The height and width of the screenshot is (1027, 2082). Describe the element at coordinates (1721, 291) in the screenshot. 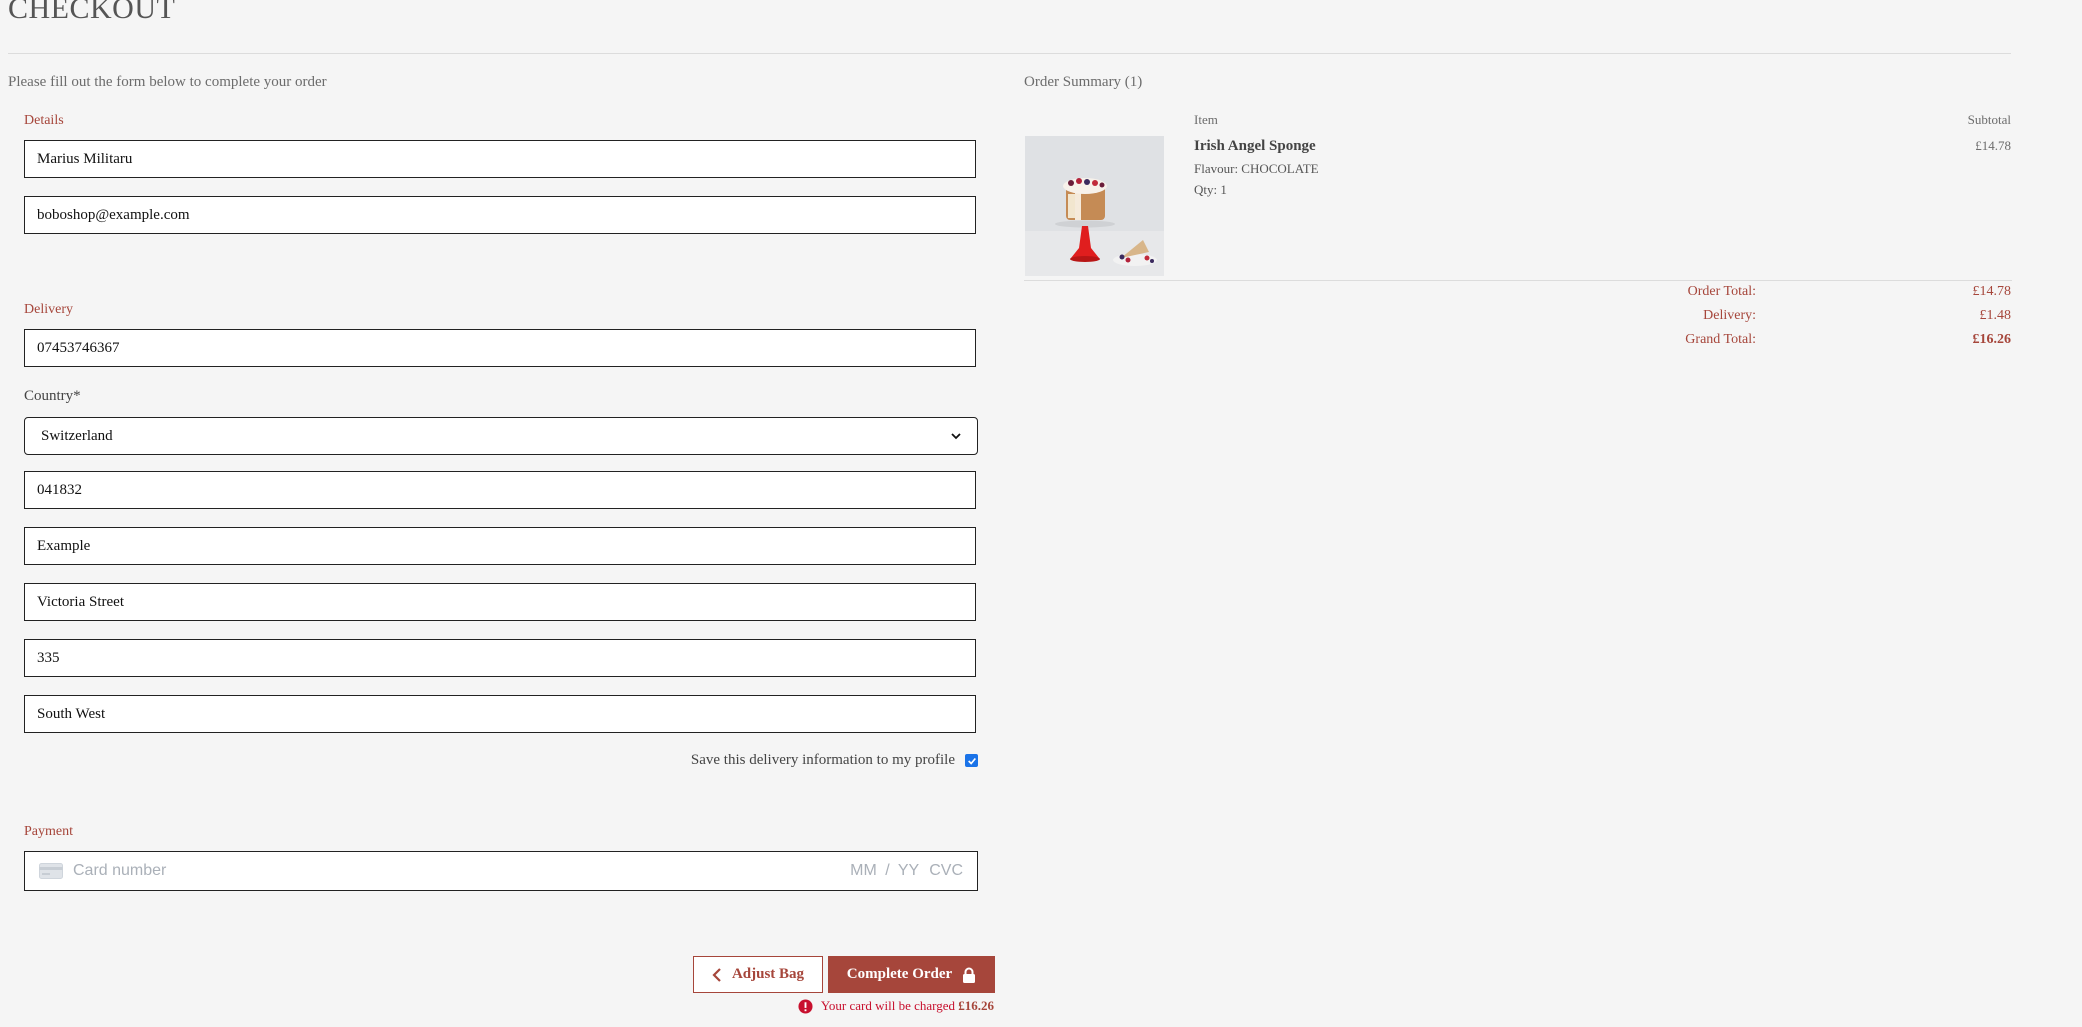

I see `order-total-label: Order Total:` at that location.